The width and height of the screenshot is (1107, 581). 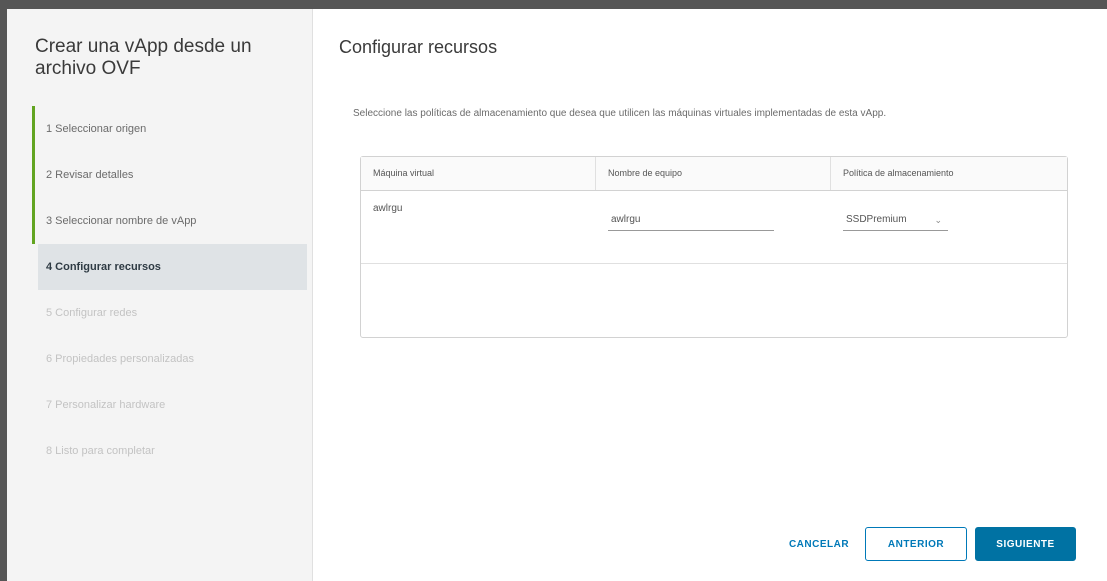 I want to click on vm-name-cell: awlrgu, so click(x=388, y=208).